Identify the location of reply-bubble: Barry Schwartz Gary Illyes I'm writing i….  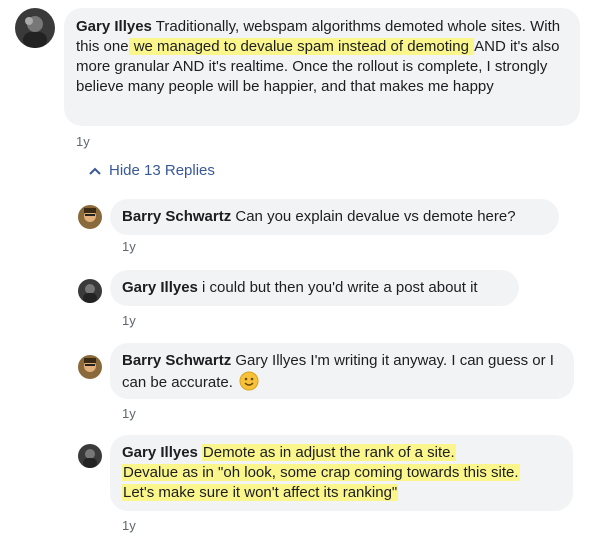
(342, 371).